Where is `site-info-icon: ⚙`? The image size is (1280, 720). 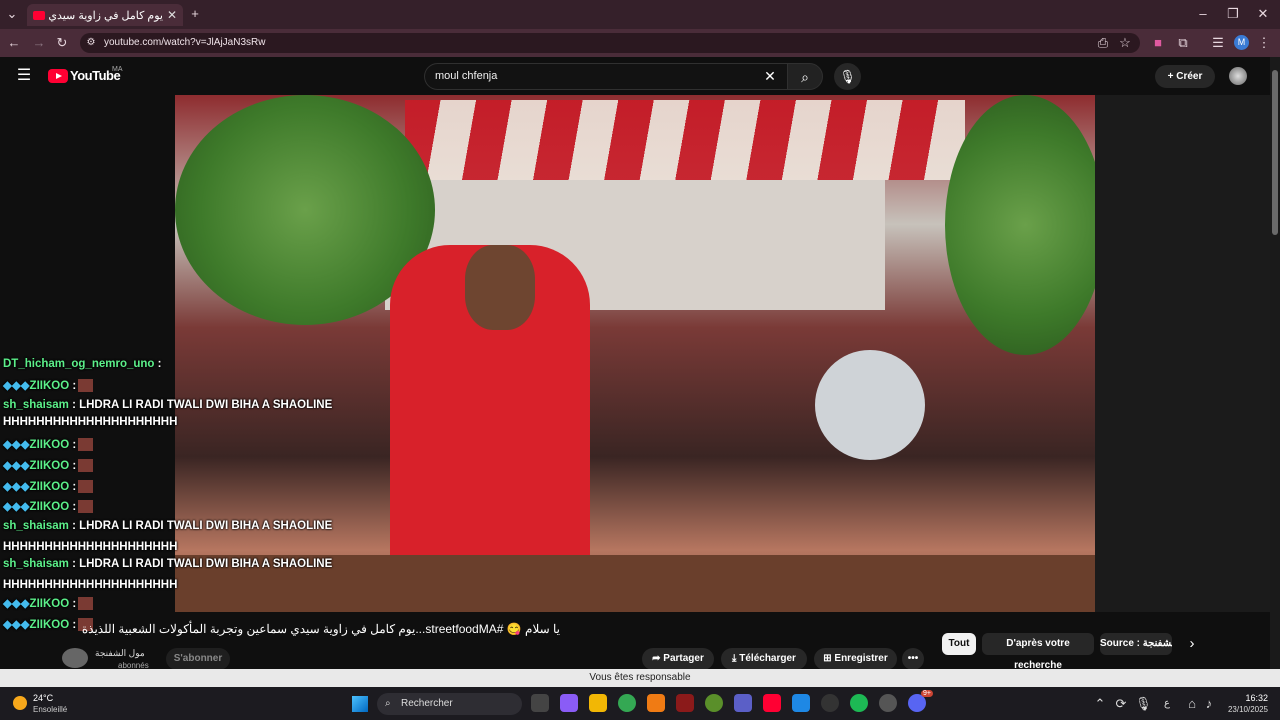
site-info-icon: ⚙ is located at coordinates (91, 43).